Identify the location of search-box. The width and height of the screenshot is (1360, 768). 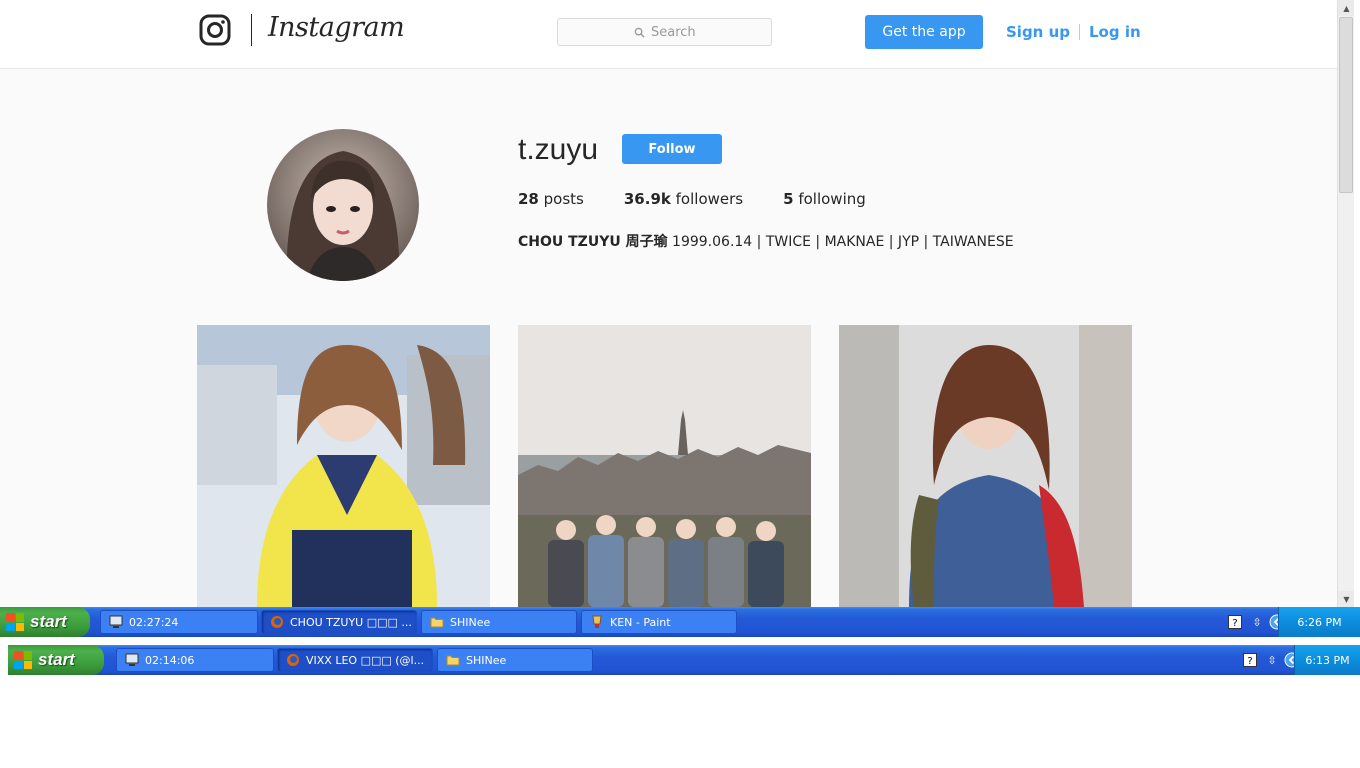
(664, 32).